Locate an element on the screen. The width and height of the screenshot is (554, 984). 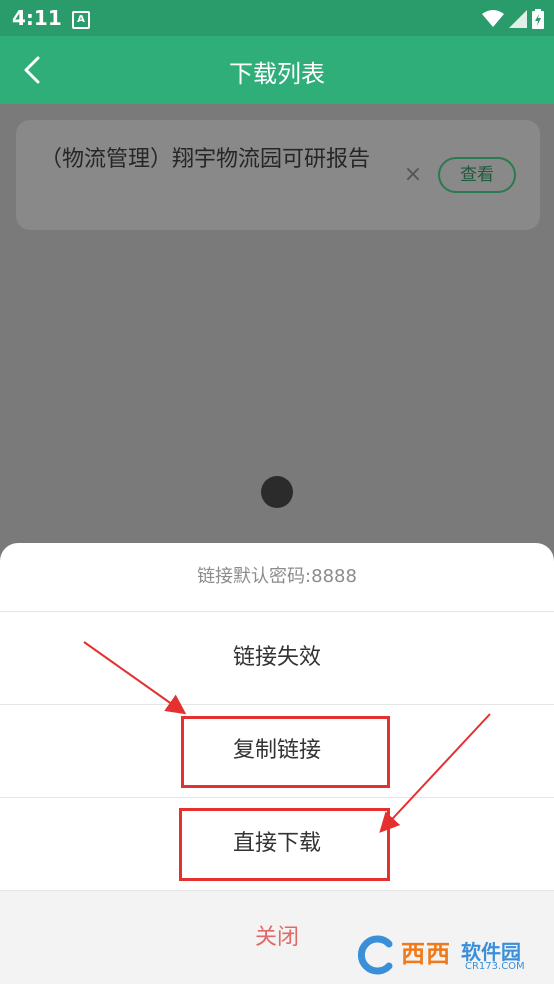
app-toolbar: 下载列表 is located at coordinates (277, 70).